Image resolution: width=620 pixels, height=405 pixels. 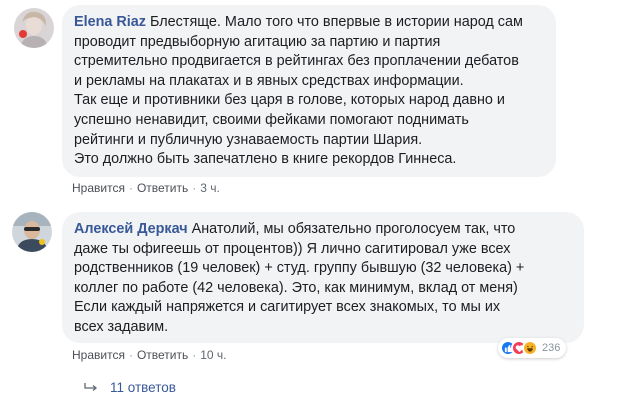 I want to click on comment-actions: Нравится · Ответить · 10 ч., so click(x=149, y=355).